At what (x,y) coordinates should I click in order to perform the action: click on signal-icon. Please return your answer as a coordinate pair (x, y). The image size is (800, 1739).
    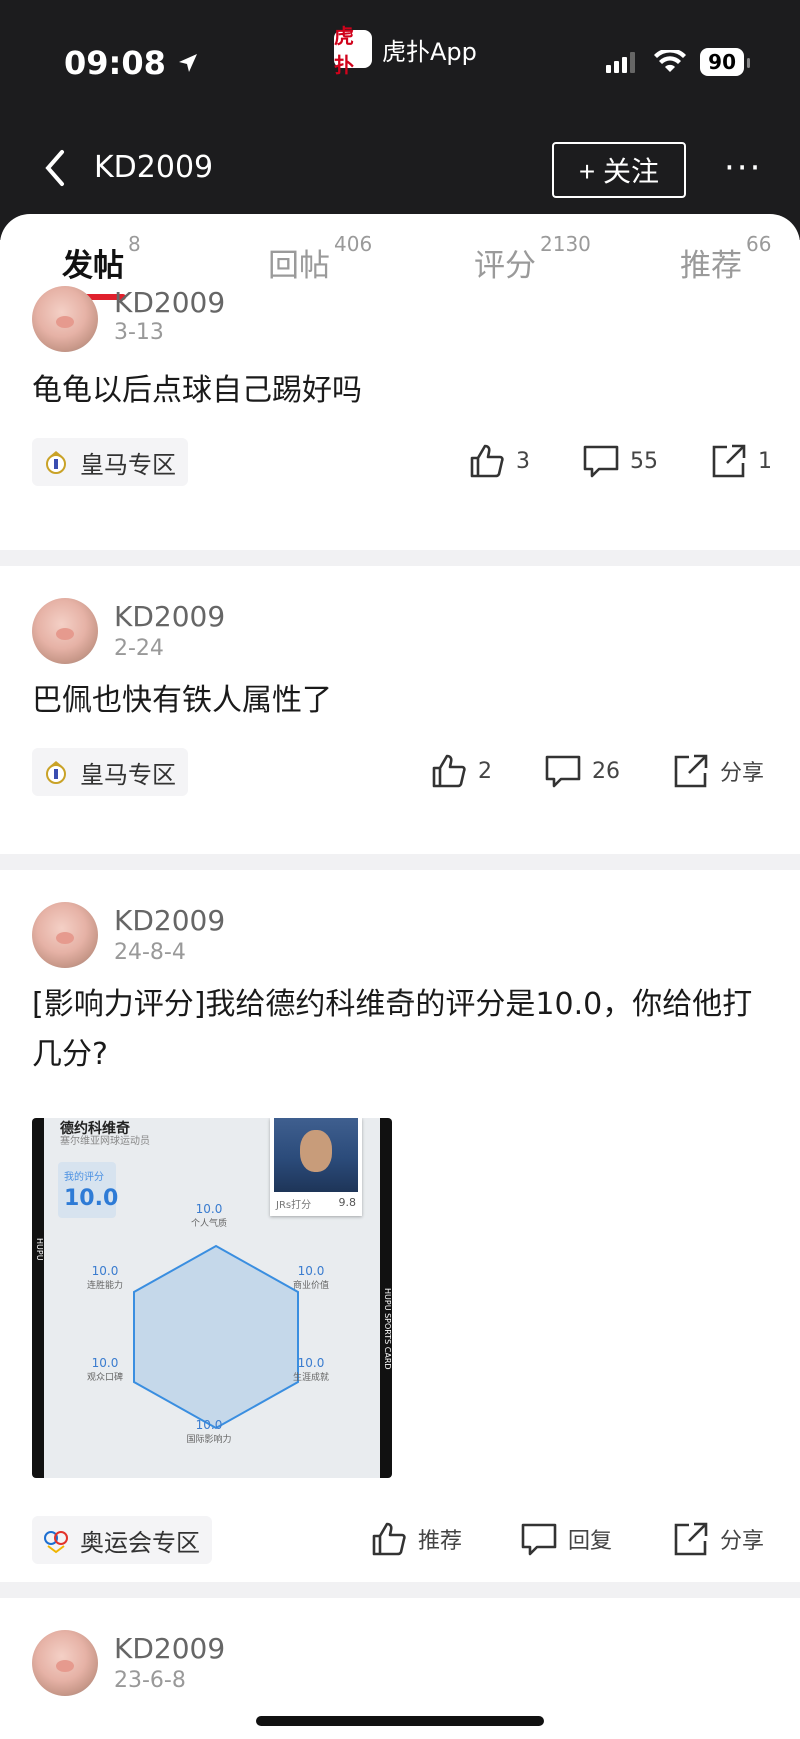
    Looking at the image, I should click on (621, 62).